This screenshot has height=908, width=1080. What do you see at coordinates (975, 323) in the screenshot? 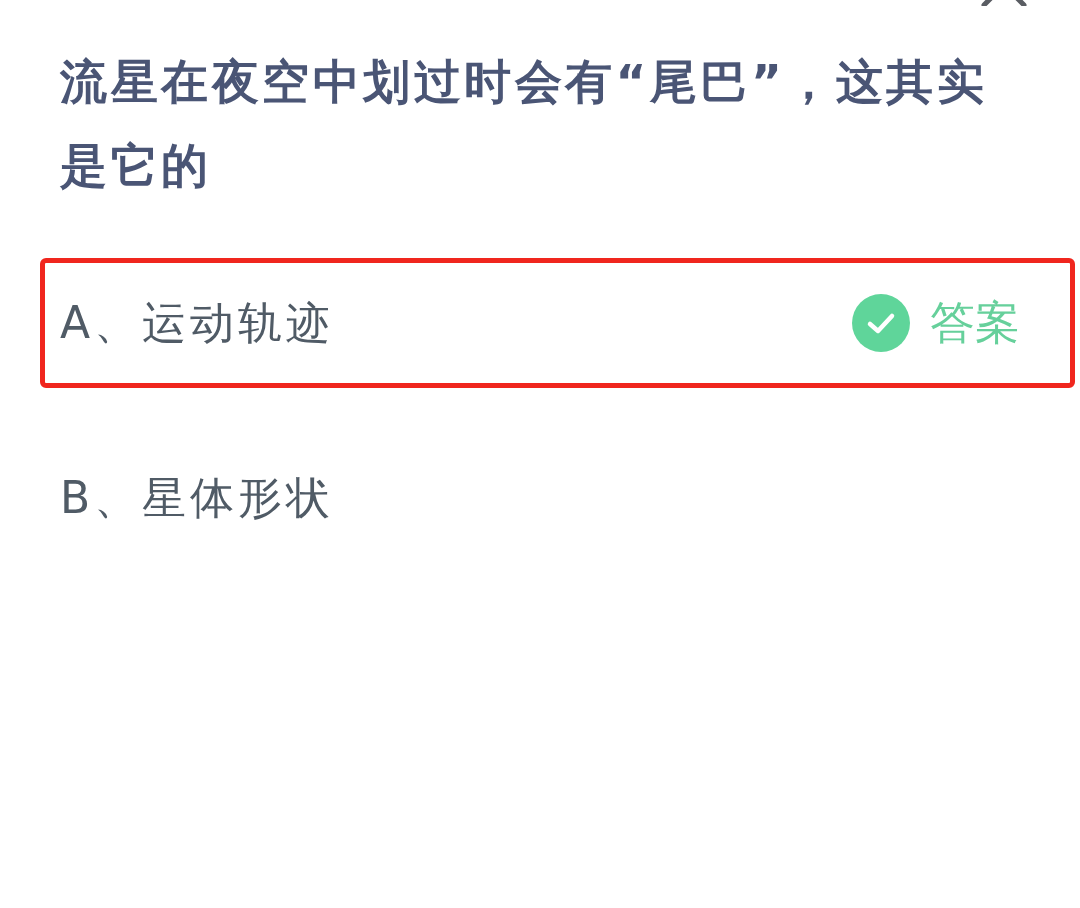
I see `answer-label: 答案` at bounding box center [975, 323].